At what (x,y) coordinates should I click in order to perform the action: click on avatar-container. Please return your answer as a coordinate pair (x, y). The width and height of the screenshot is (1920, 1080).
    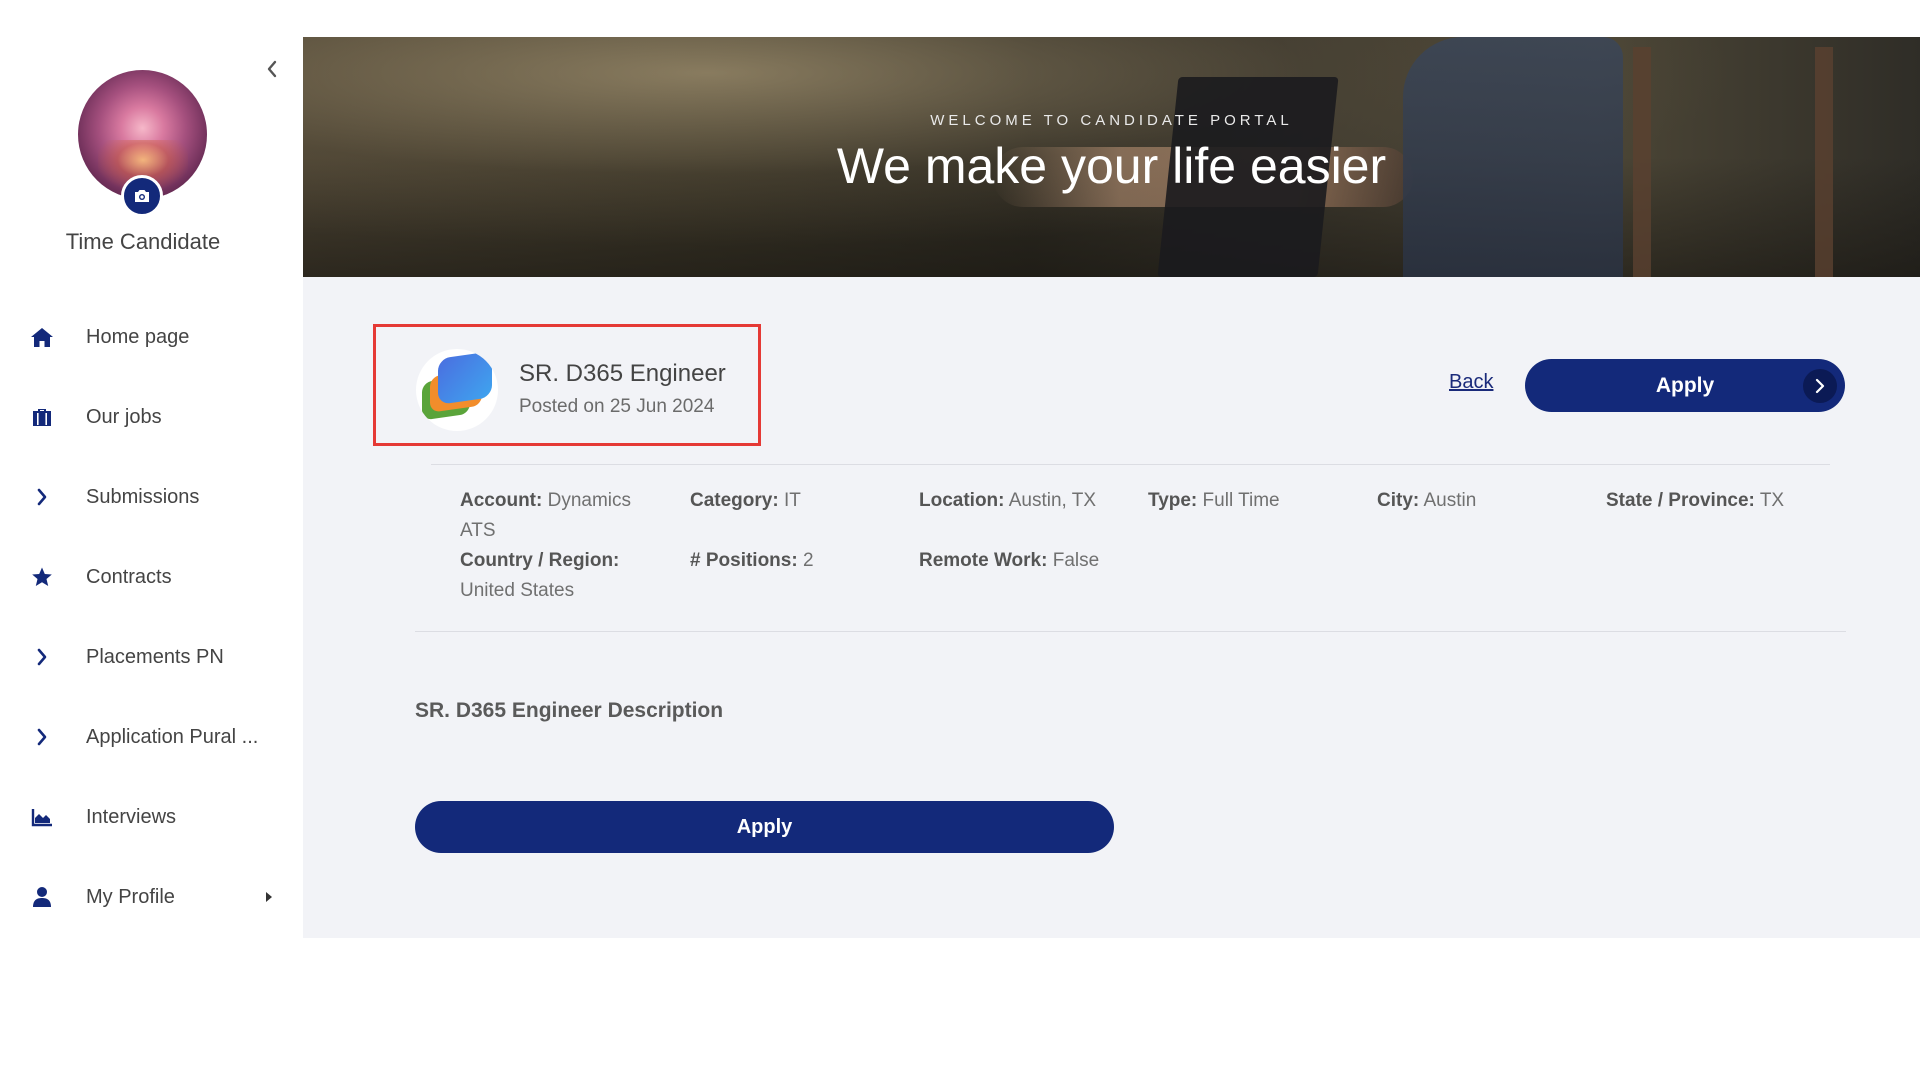
    Looking at the image, I should click on (142, 143).